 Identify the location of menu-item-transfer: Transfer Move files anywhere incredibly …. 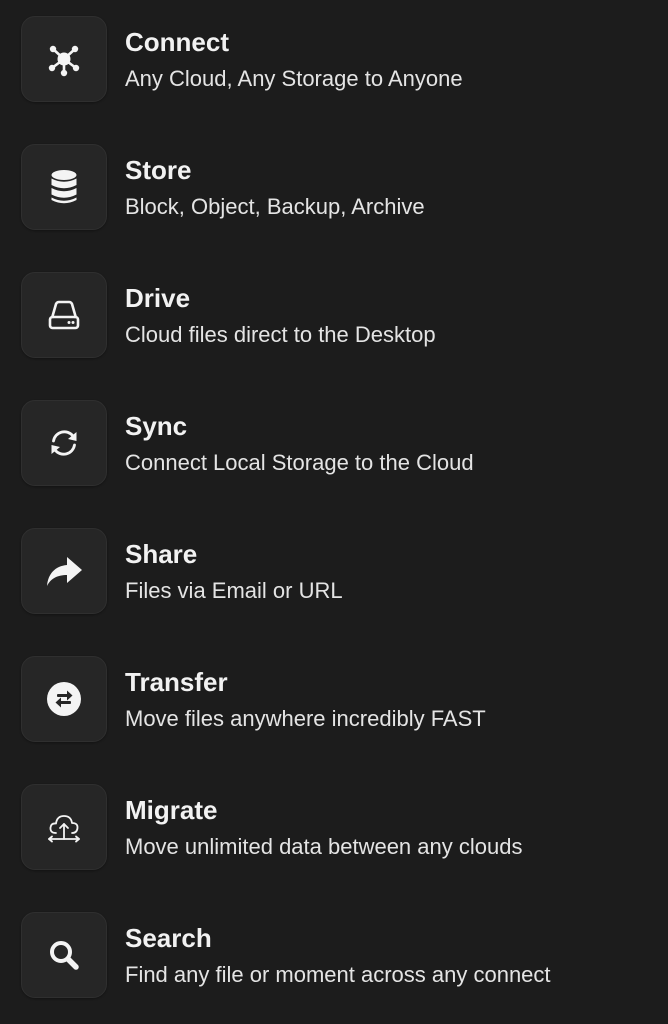
(334, 704).